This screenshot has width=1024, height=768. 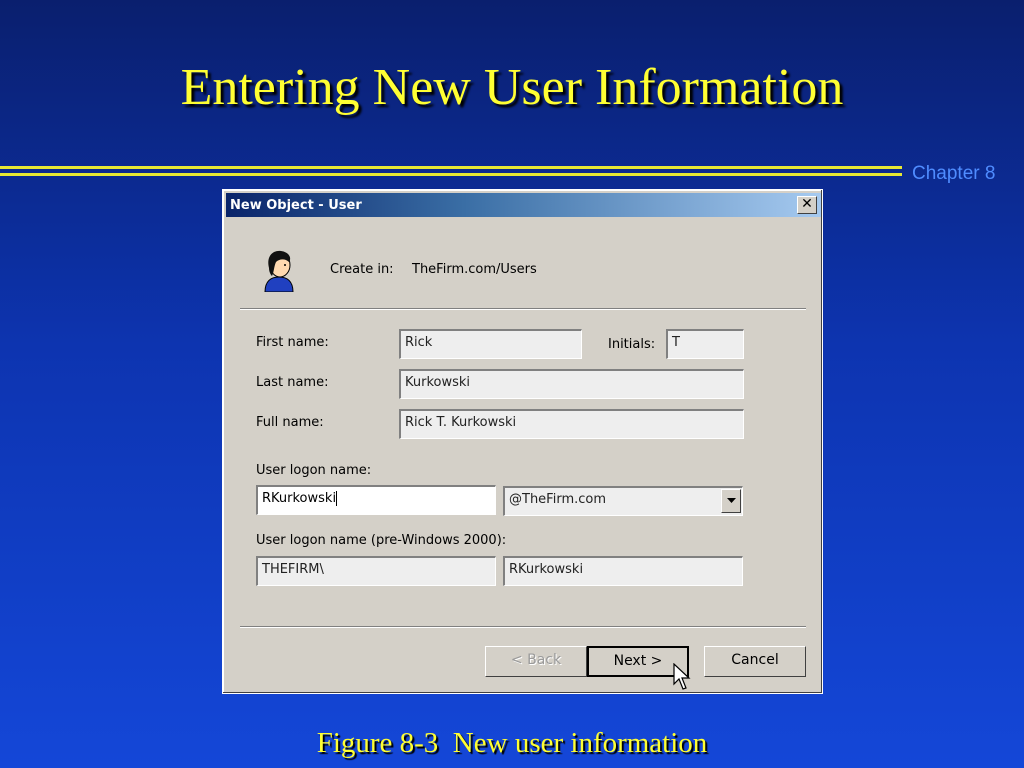 What do you see at coordinates (451, 174) in the screenshot?
I see `title-rule-bottom` at bounding box center [451, 174].